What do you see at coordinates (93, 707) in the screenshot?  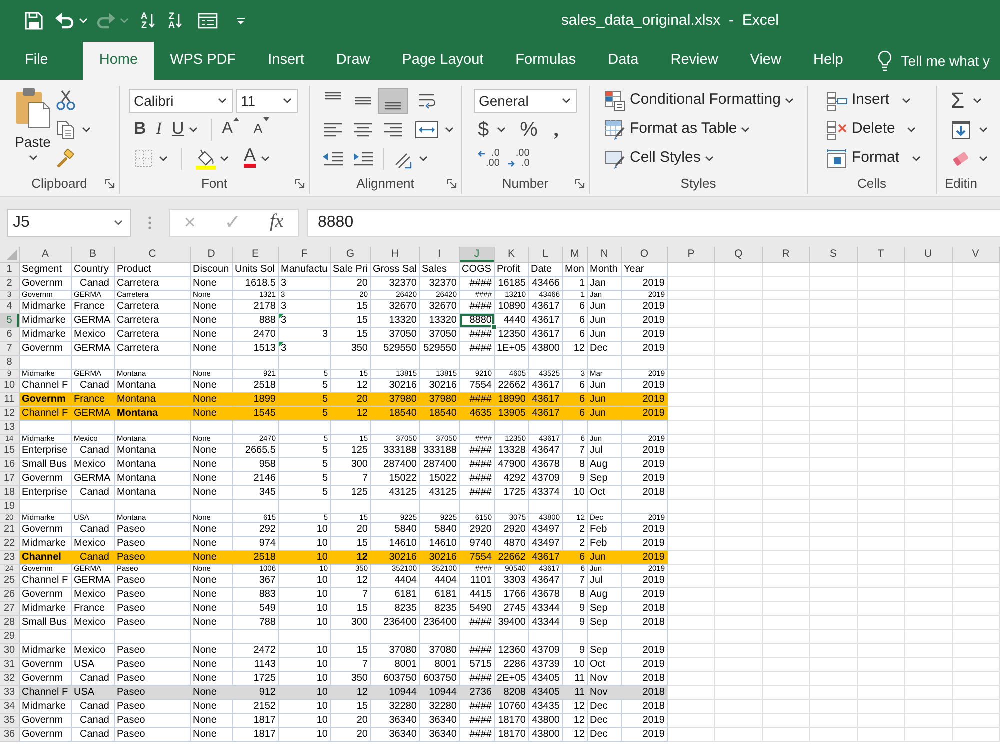 I see `sheet-cell: Canad` at bounding box center [93, 707].